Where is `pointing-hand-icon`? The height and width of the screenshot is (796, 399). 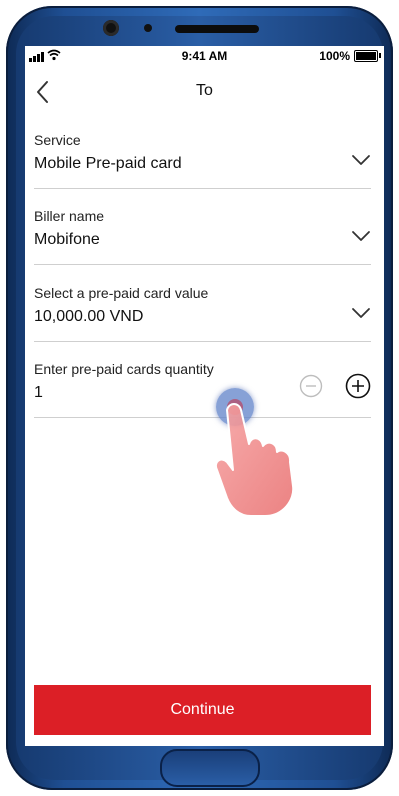 pointing-hand-icon is located at coordinates (255, 460).